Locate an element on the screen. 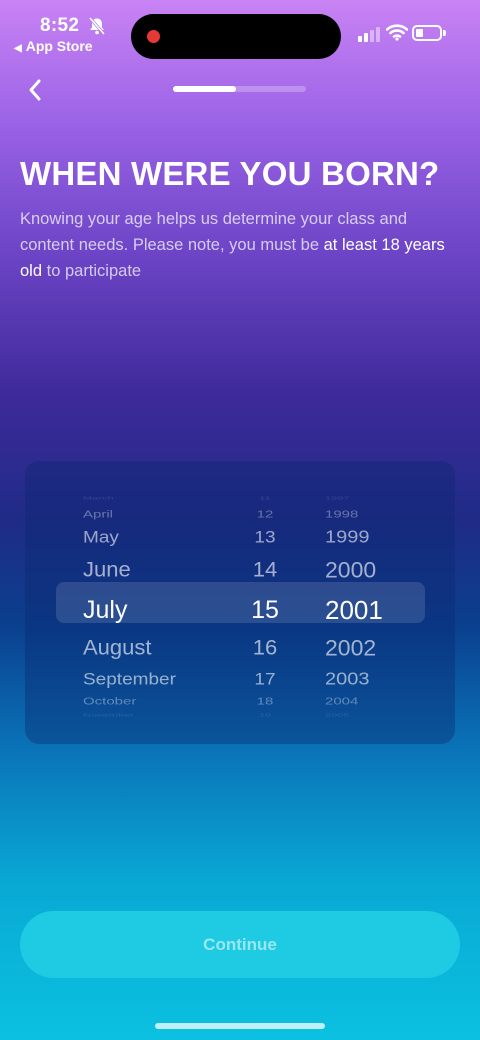  day-wheel: 11 12 13 14 15 16 17 18 19 is located at coordinates (265, 602).